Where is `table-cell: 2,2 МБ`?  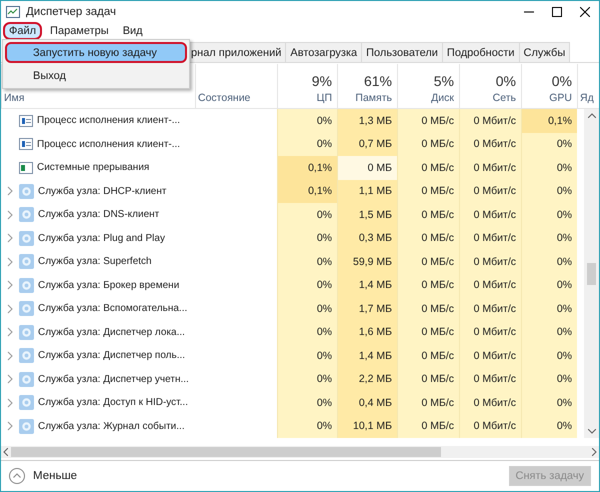
table-cell: 2,2 МБ is located at coordinates (367, 379).